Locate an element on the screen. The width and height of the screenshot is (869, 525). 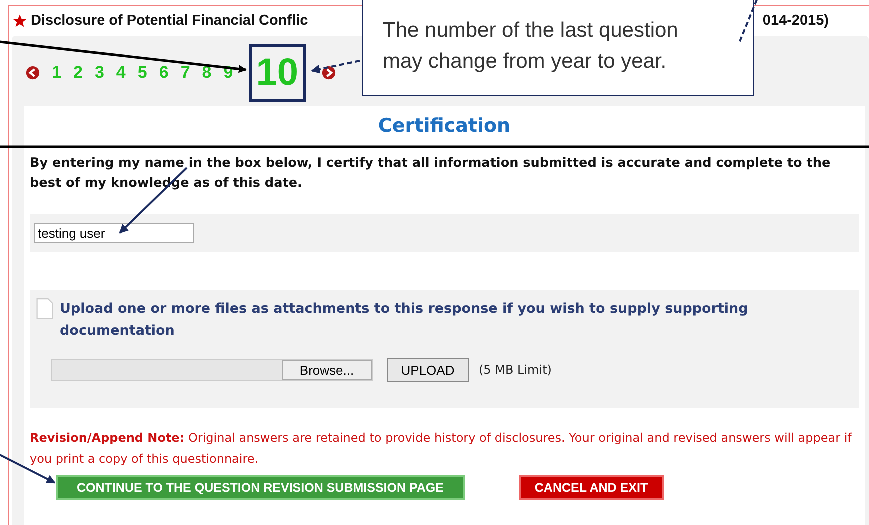
page-title: Disclosure of Potential Financial Conflic is located at coordinates (169, 21).